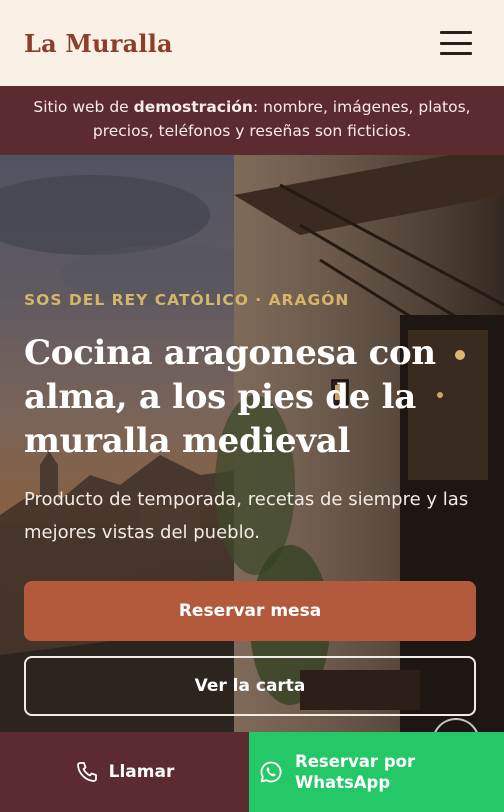 The height and width of the screenshot is (812, 504). Describe the element at coordinates (250, 611) in the screenshot. I see `reserve-table-button: Reservar mesa` at that location.